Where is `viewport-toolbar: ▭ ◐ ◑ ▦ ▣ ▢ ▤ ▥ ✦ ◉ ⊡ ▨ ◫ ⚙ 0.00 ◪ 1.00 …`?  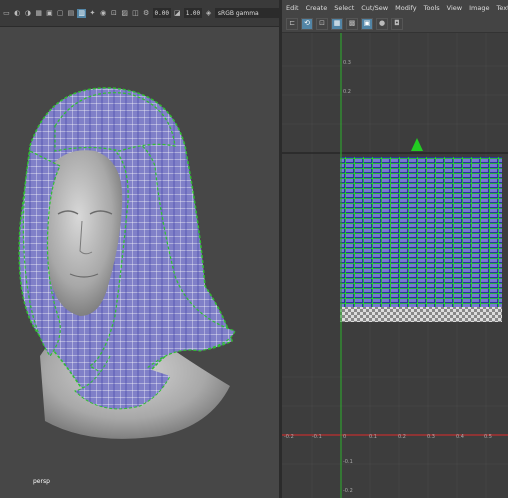
viewport-toolbar: ▭ ◐ ◑ ▦ ▣ ▢ ▤ ▥ ✦ ◉ ⊡ ▨ ◫ ⚙ 0.00 ◪ 1.00 … is located at coordinates (139, 13).